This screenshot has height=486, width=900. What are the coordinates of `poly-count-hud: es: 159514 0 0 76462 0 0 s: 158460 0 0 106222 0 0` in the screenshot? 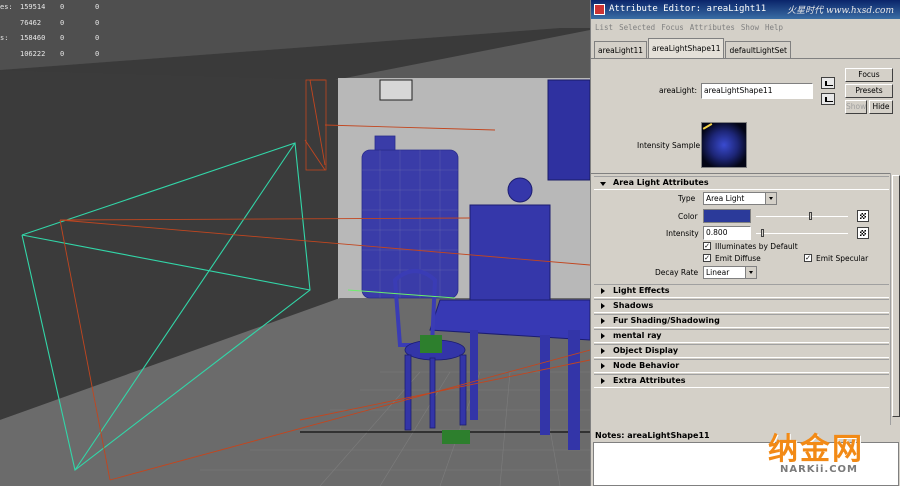 It's located at (60, 31).